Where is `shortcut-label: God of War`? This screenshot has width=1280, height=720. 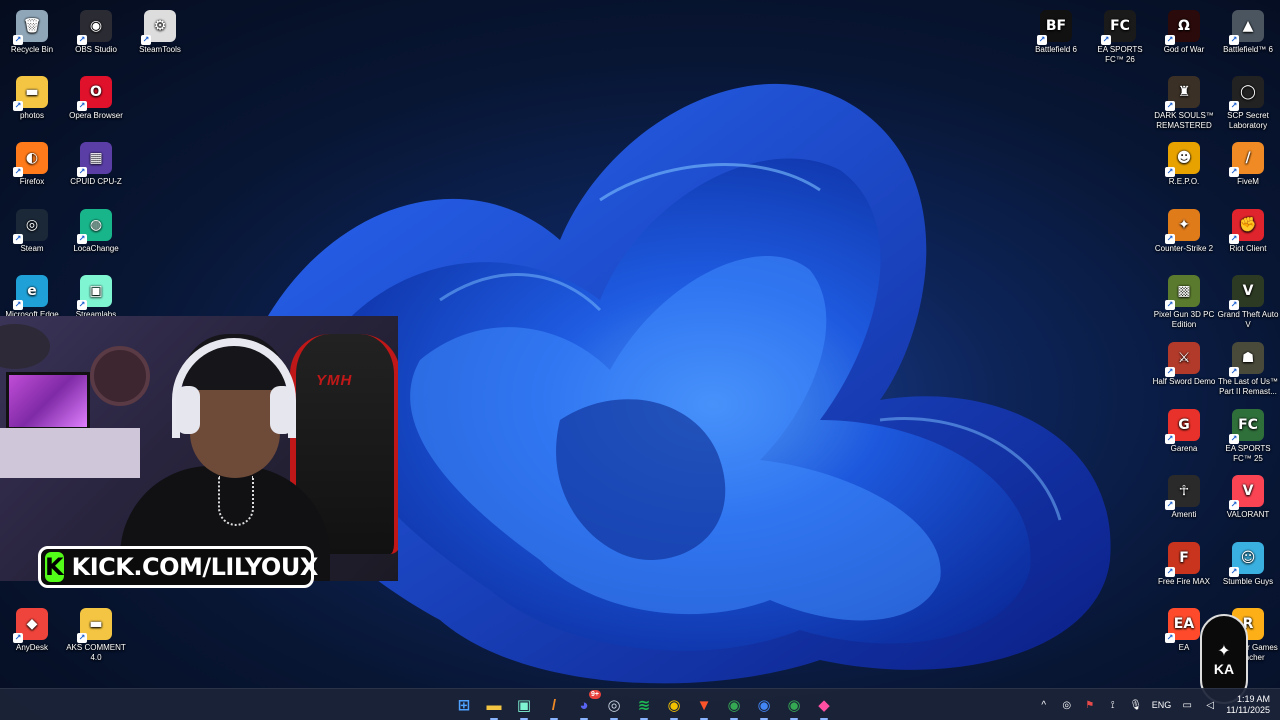 shortcut-label: God of War is located at coordinates (1184, 49).